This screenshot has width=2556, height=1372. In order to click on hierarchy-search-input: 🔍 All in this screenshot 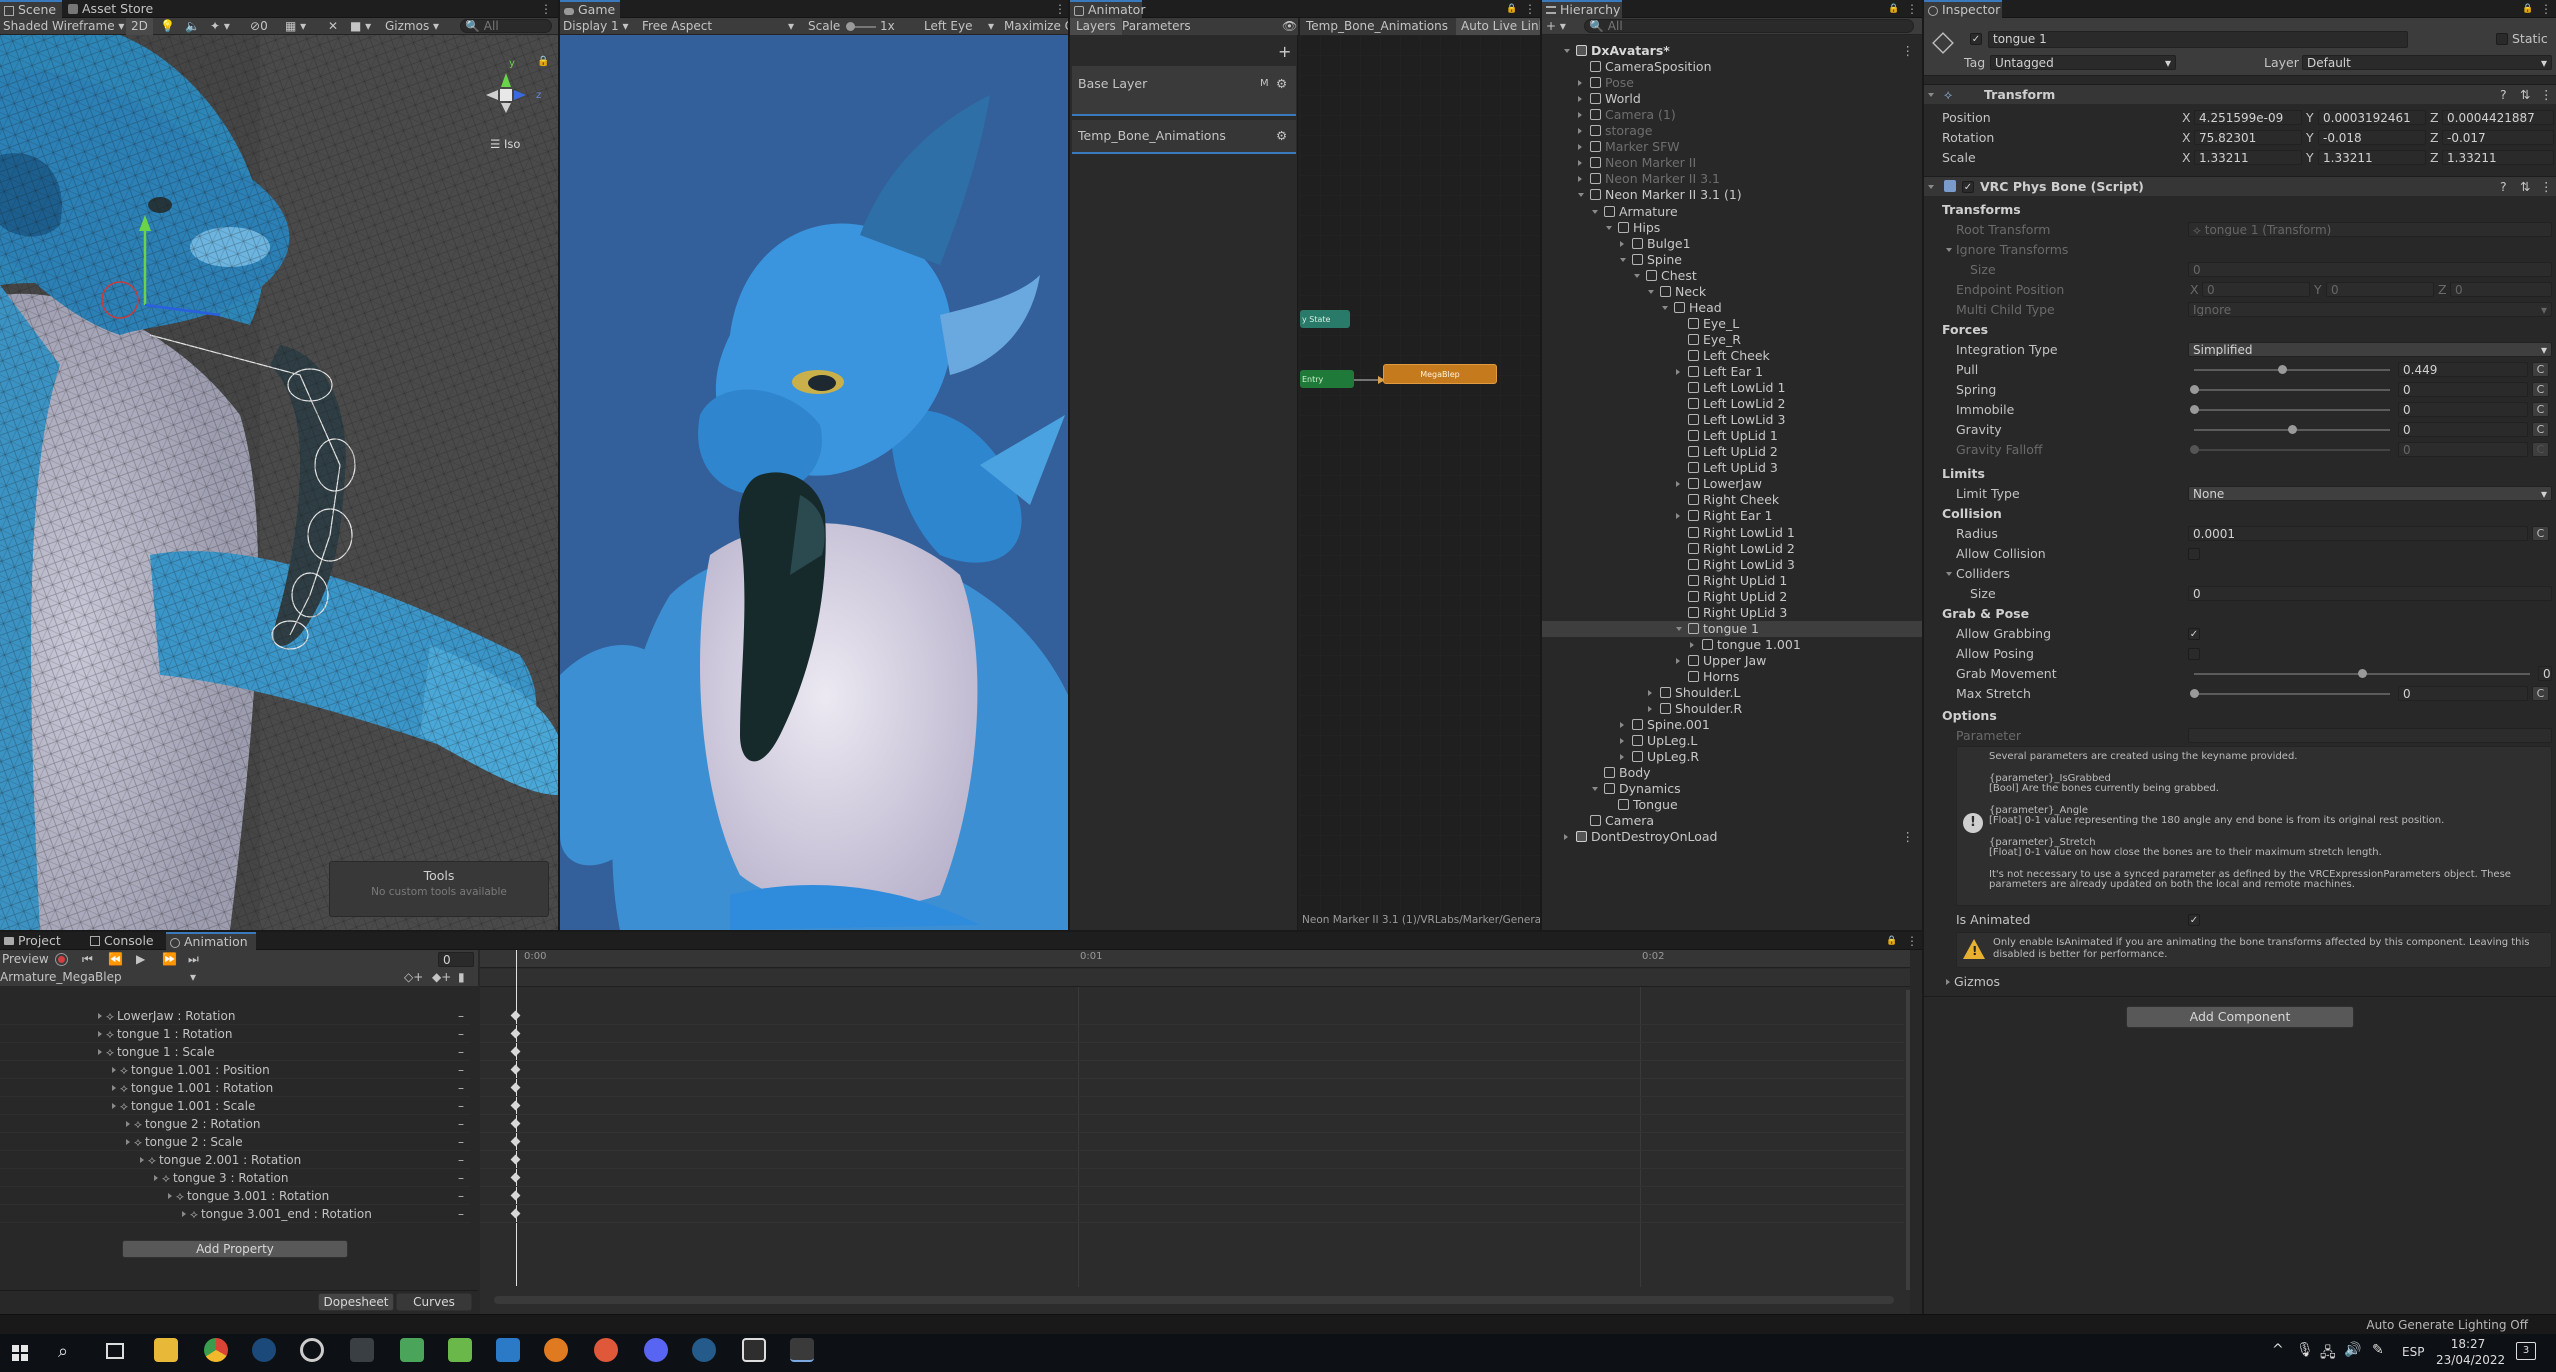, I will do `click(1749, 26)`.